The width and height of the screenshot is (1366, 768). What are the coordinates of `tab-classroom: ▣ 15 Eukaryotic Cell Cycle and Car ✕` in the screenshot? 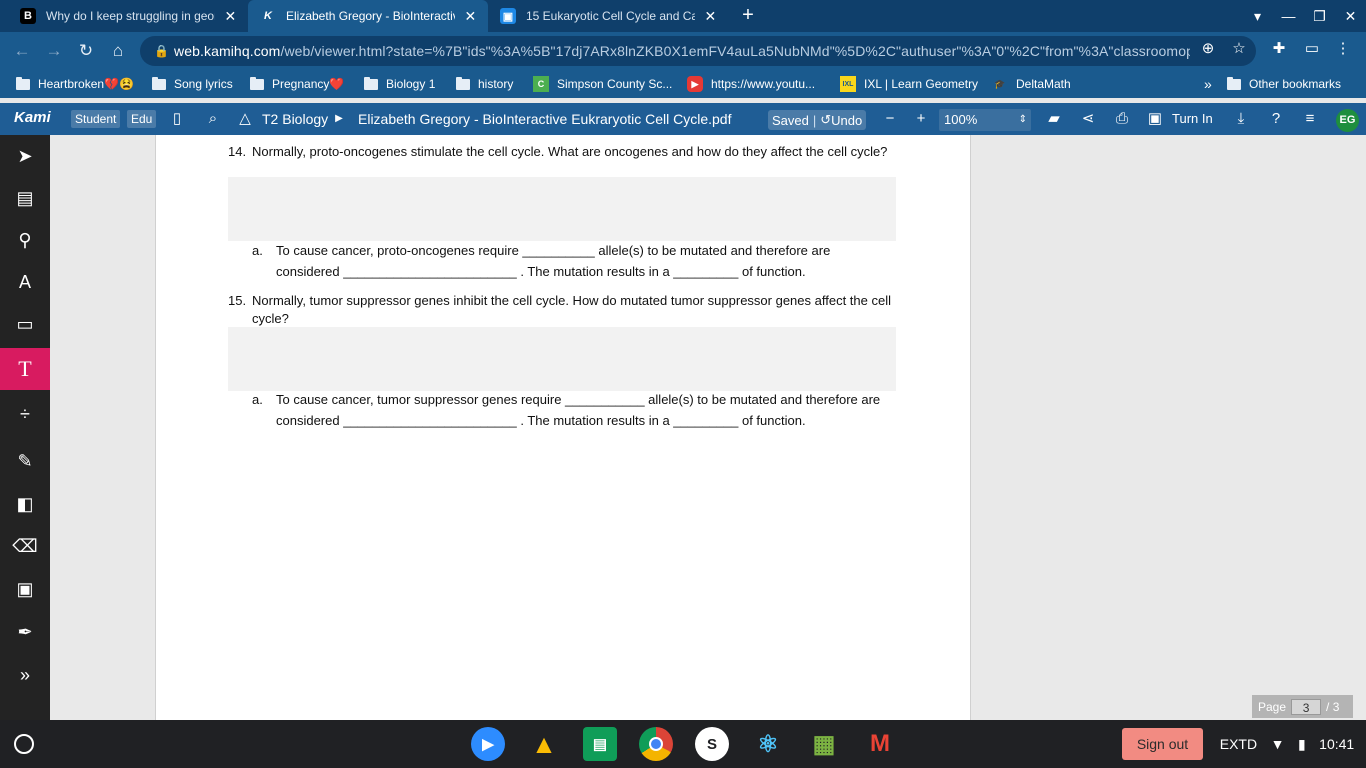 It's located at (608, 16).